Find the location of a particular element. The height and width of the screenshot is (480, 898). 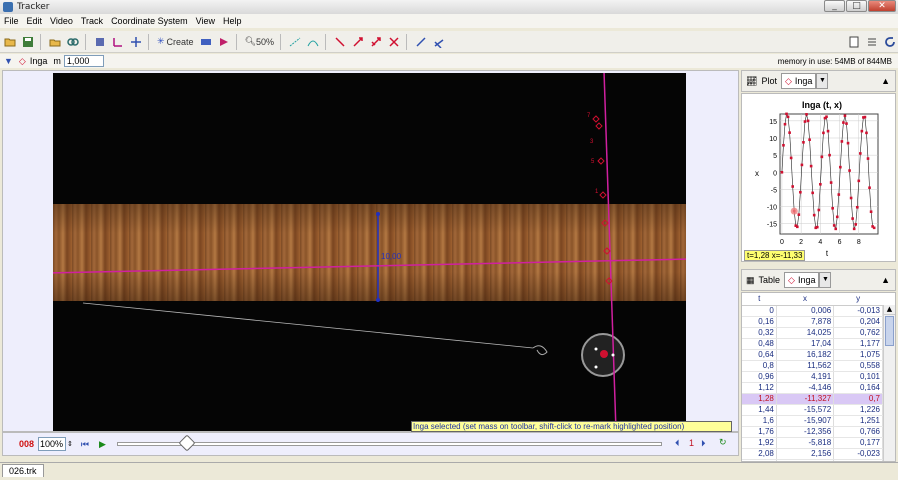

selected-data-point is located at coordinates (794, 211).